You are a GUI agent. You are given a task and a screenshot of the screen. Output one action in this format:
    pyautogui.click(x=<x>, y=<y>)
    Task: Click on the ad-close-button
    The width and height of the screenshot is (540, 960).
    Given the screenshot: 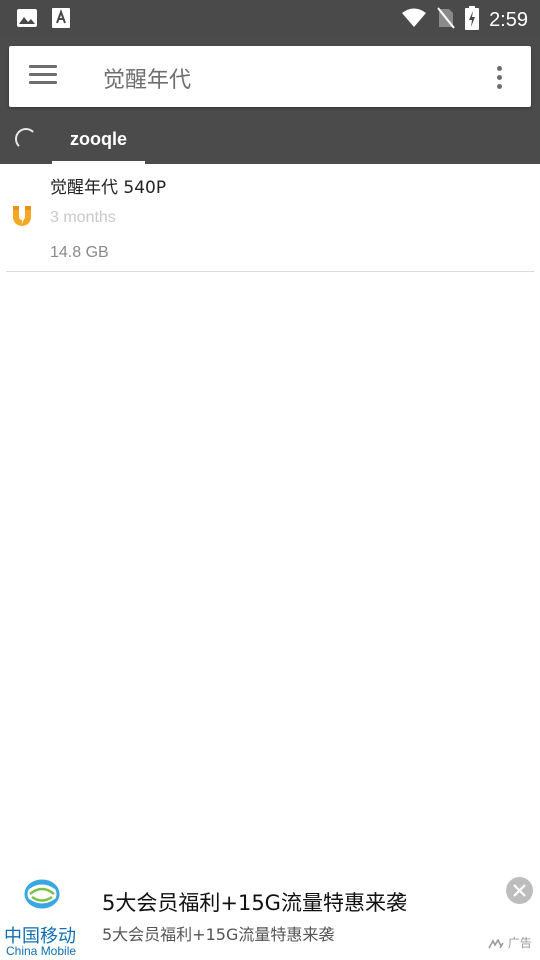 What is the action you would take?
    pyautogui.click(x=519, y=890)
    